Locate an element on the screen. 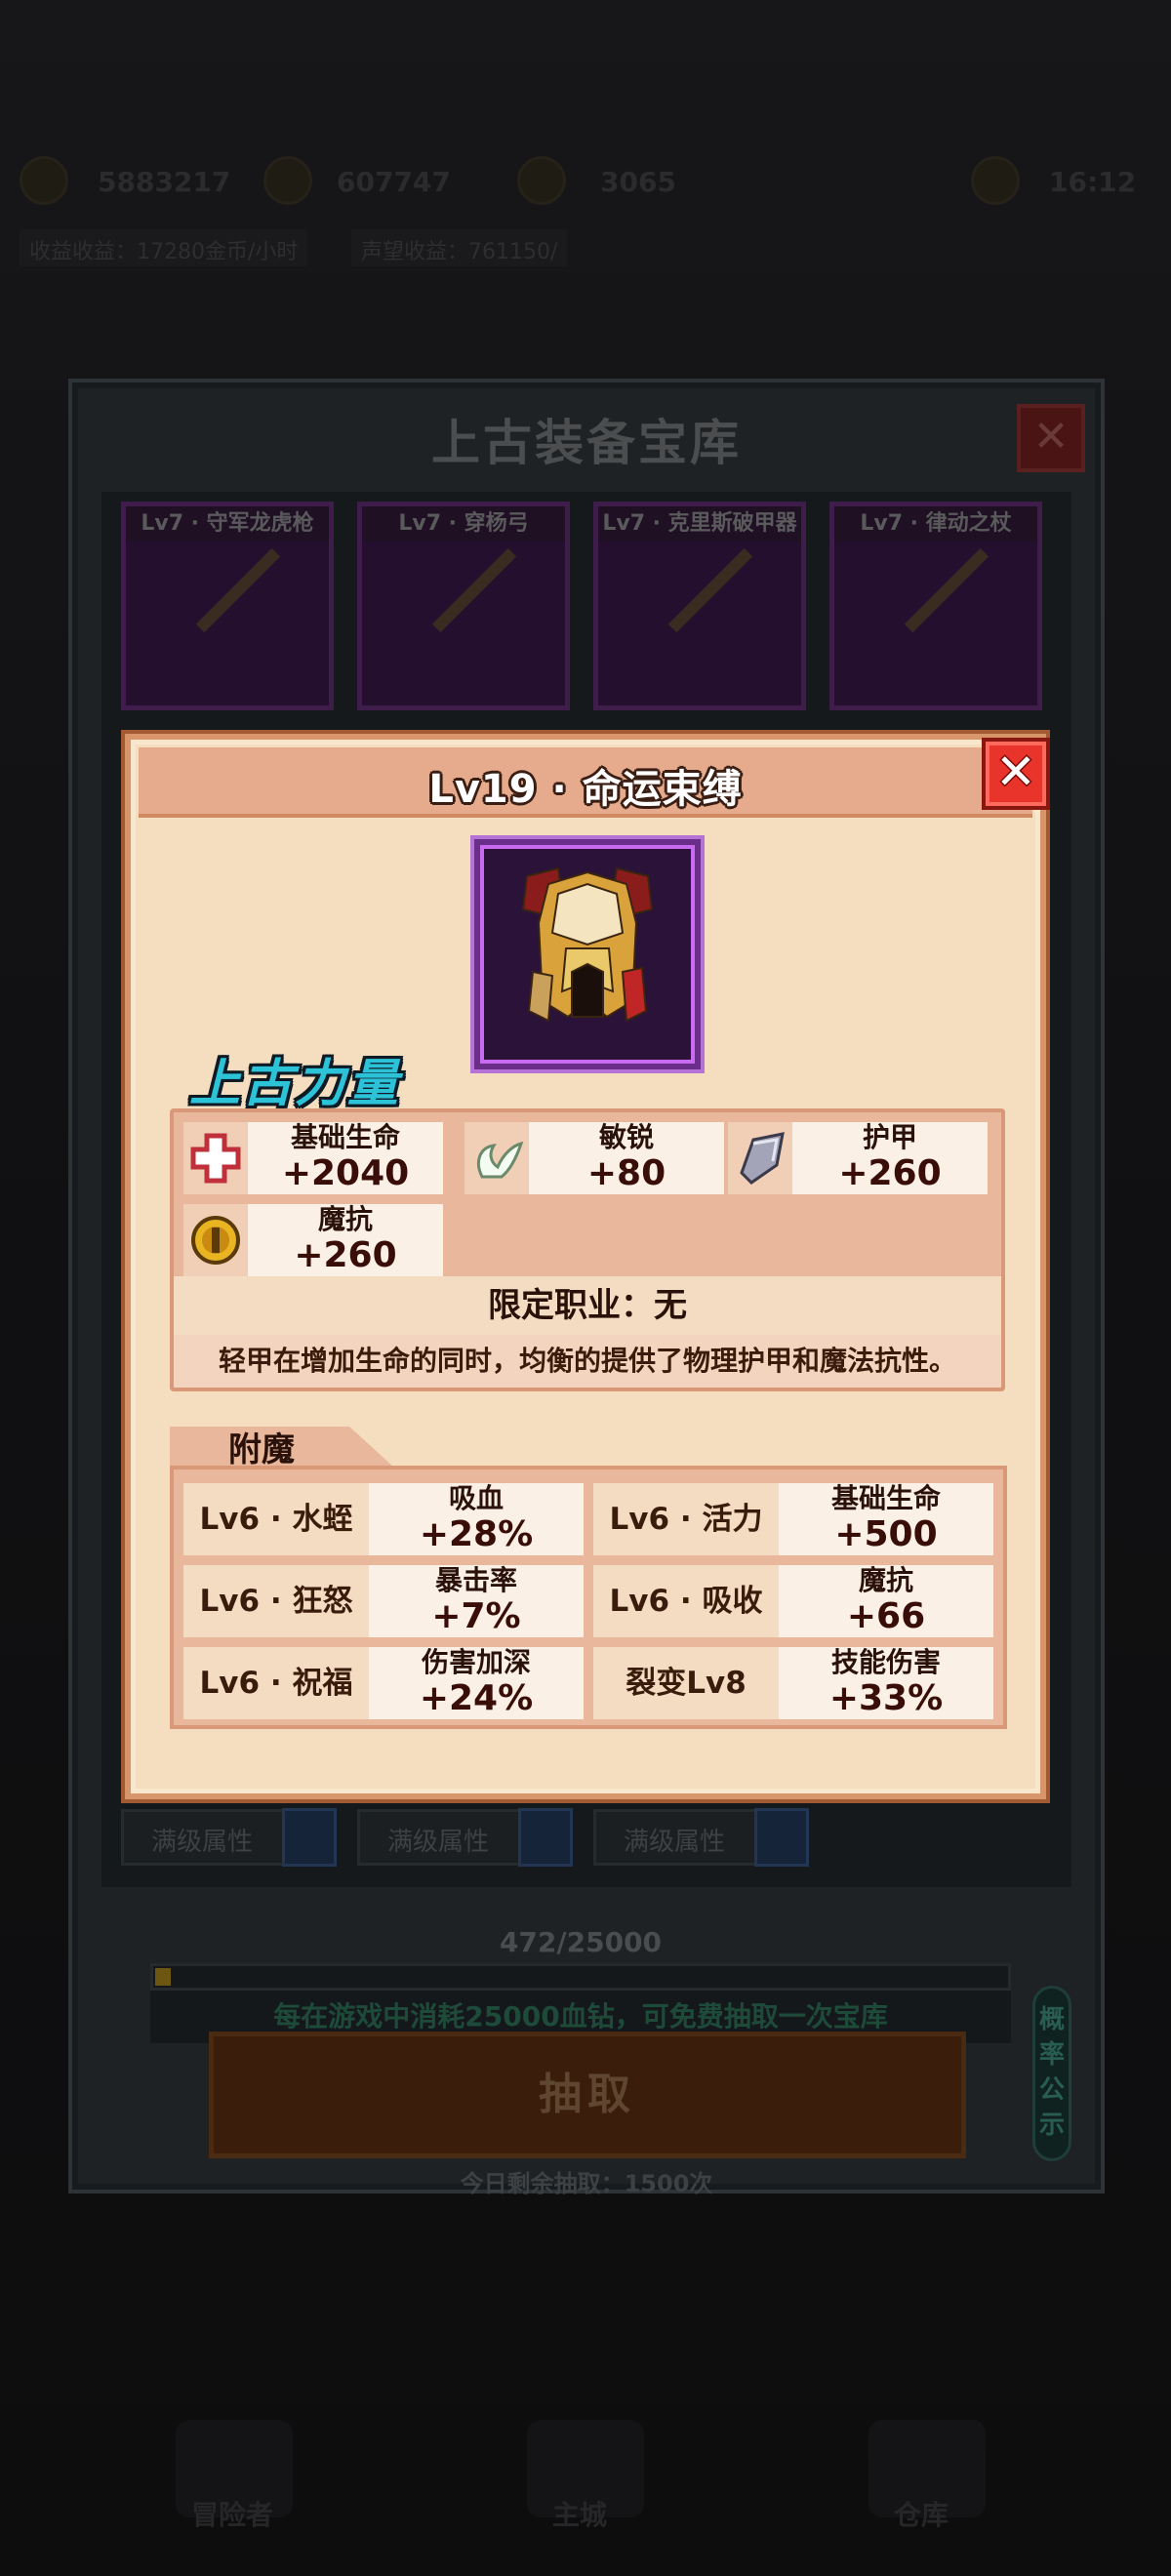  vault-item-label: Lv7 · 守军龙虎枪 is located at coordinates (227, 524).